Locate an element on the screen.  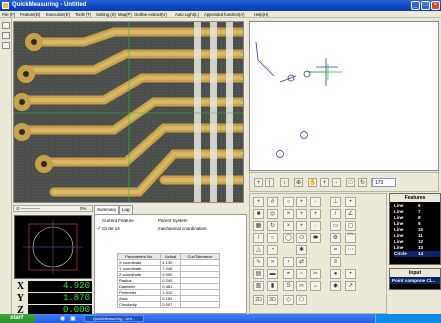
zoom-in-icon: + is located at coordinates (324, 182).